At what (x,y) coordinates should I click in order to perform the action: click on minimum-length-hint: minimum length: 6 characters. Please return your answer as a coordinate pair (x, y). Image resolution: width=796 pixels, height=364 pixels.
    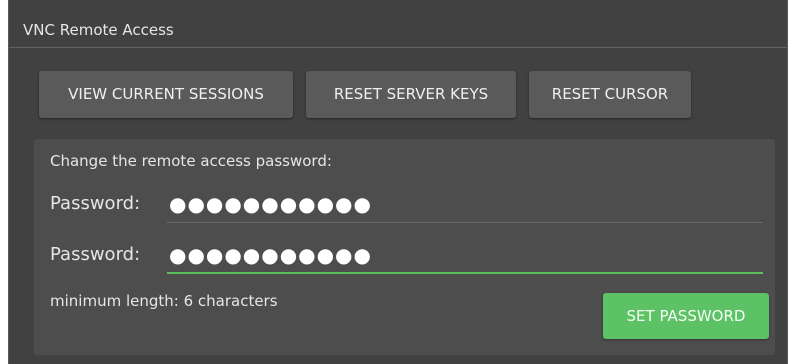
    Looking at the image, I should click on (164, 301).